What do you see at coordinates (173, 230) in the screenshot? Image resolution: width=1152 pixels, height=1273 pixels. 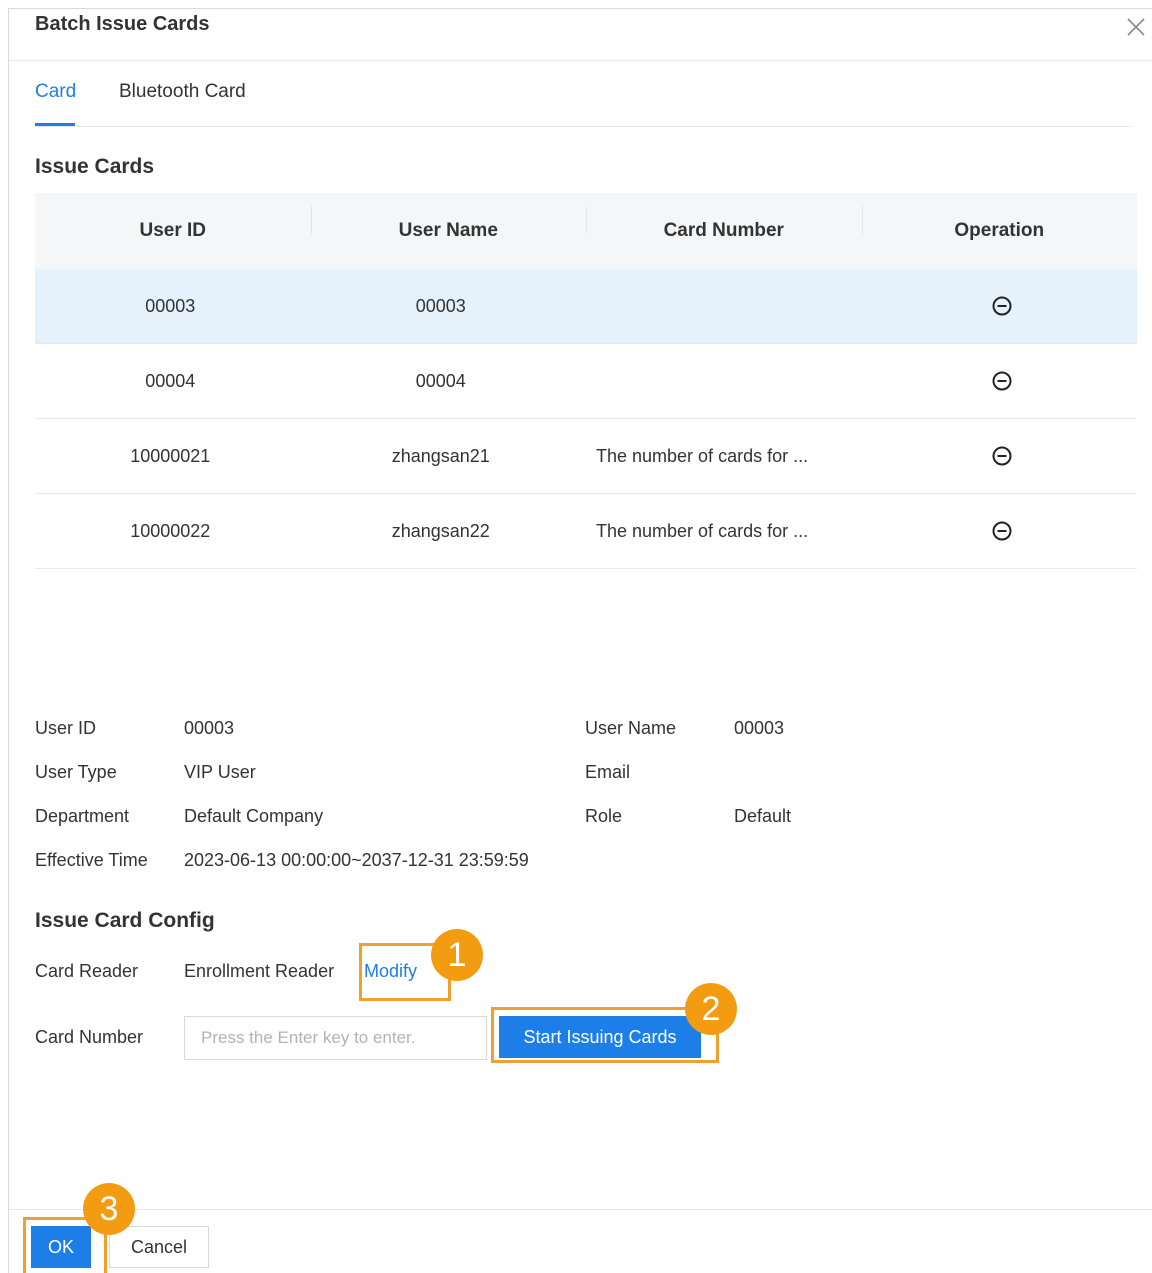 I see `column-header-user-id: User ID` at bounding box center [173, 230].